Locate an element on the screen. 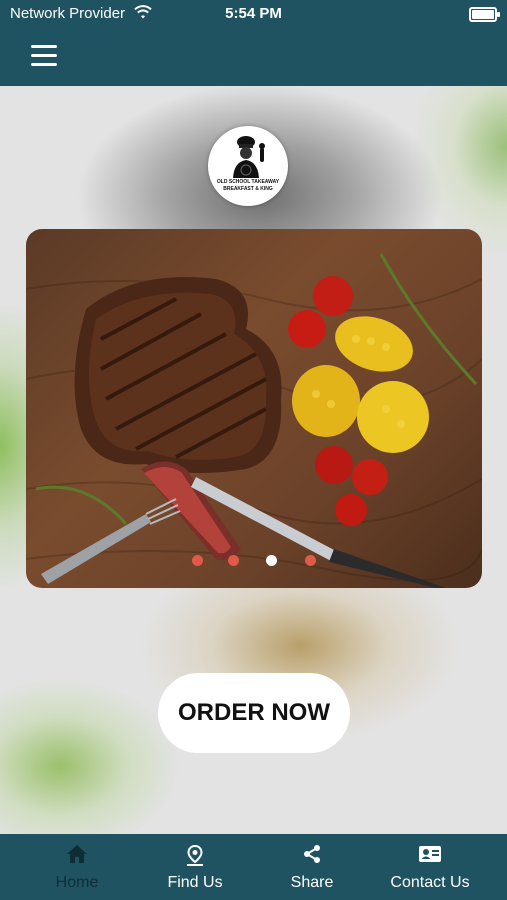 The image size is (507, 900). battery-icon is located at coordinates (484, 14).